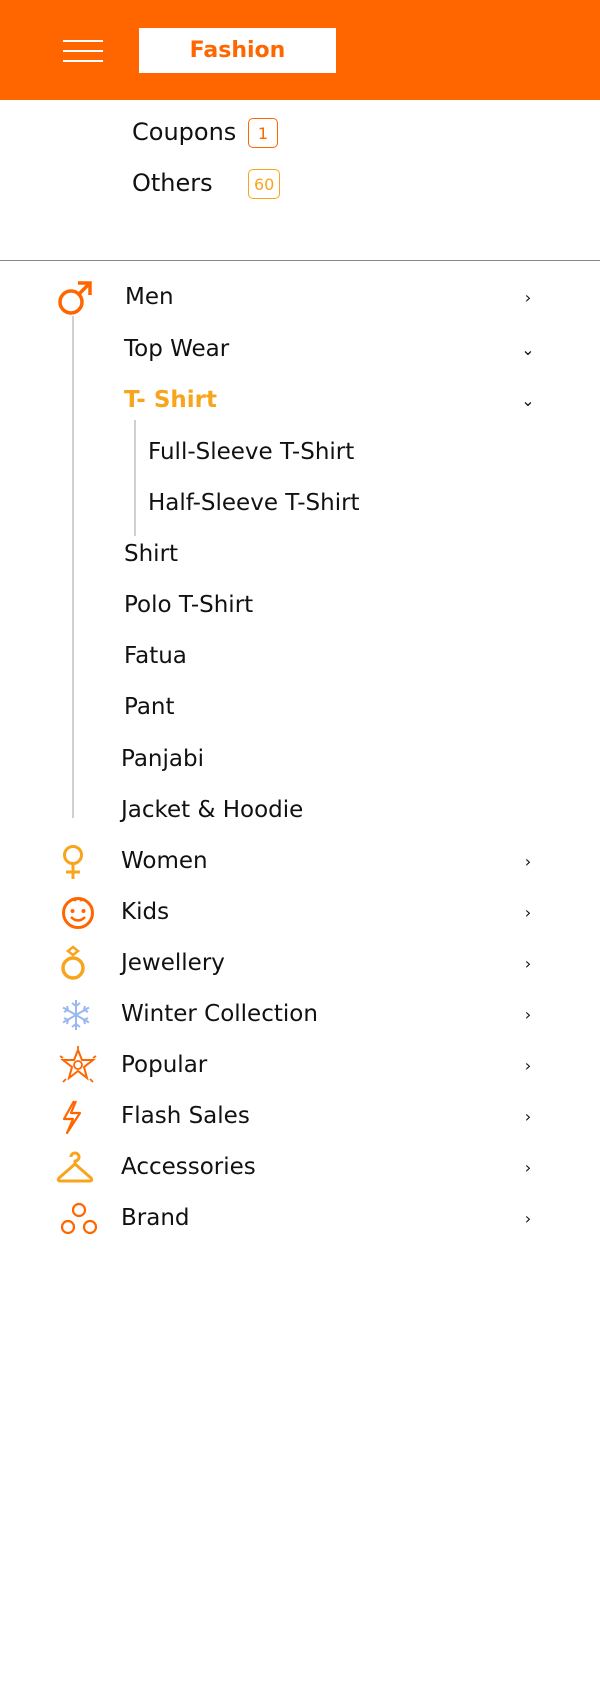 This screenshot has width=600, height=1700. Describe the element at coordinates (188, 605) in the screenshot. I see `menu-item-polo-t-shirt: Polo T-Shirt` at that location.